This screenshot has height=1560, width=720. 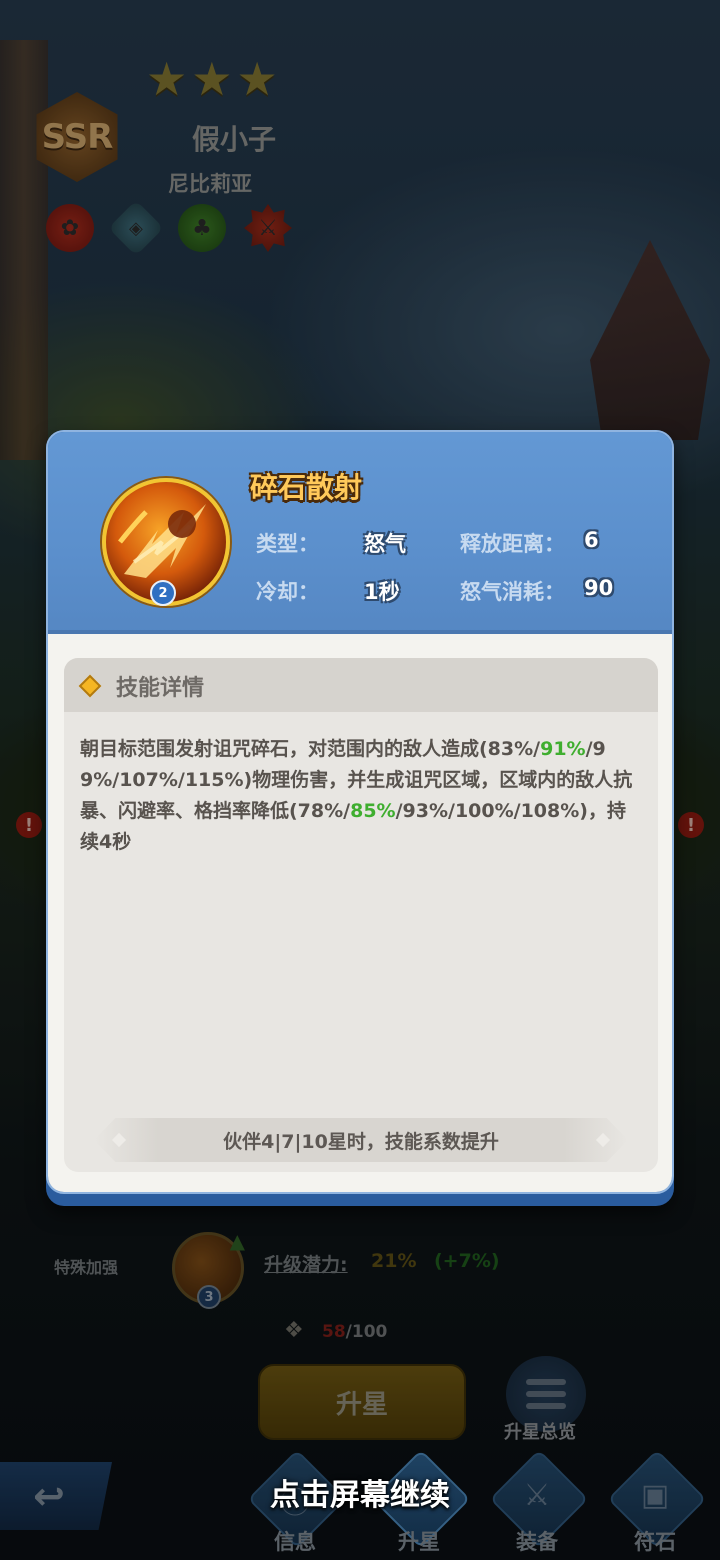 What do you see at coordinates (385, 544) in the screenshot?
I see `stat-value-type: 怒气` at bounding box center [385, 544].